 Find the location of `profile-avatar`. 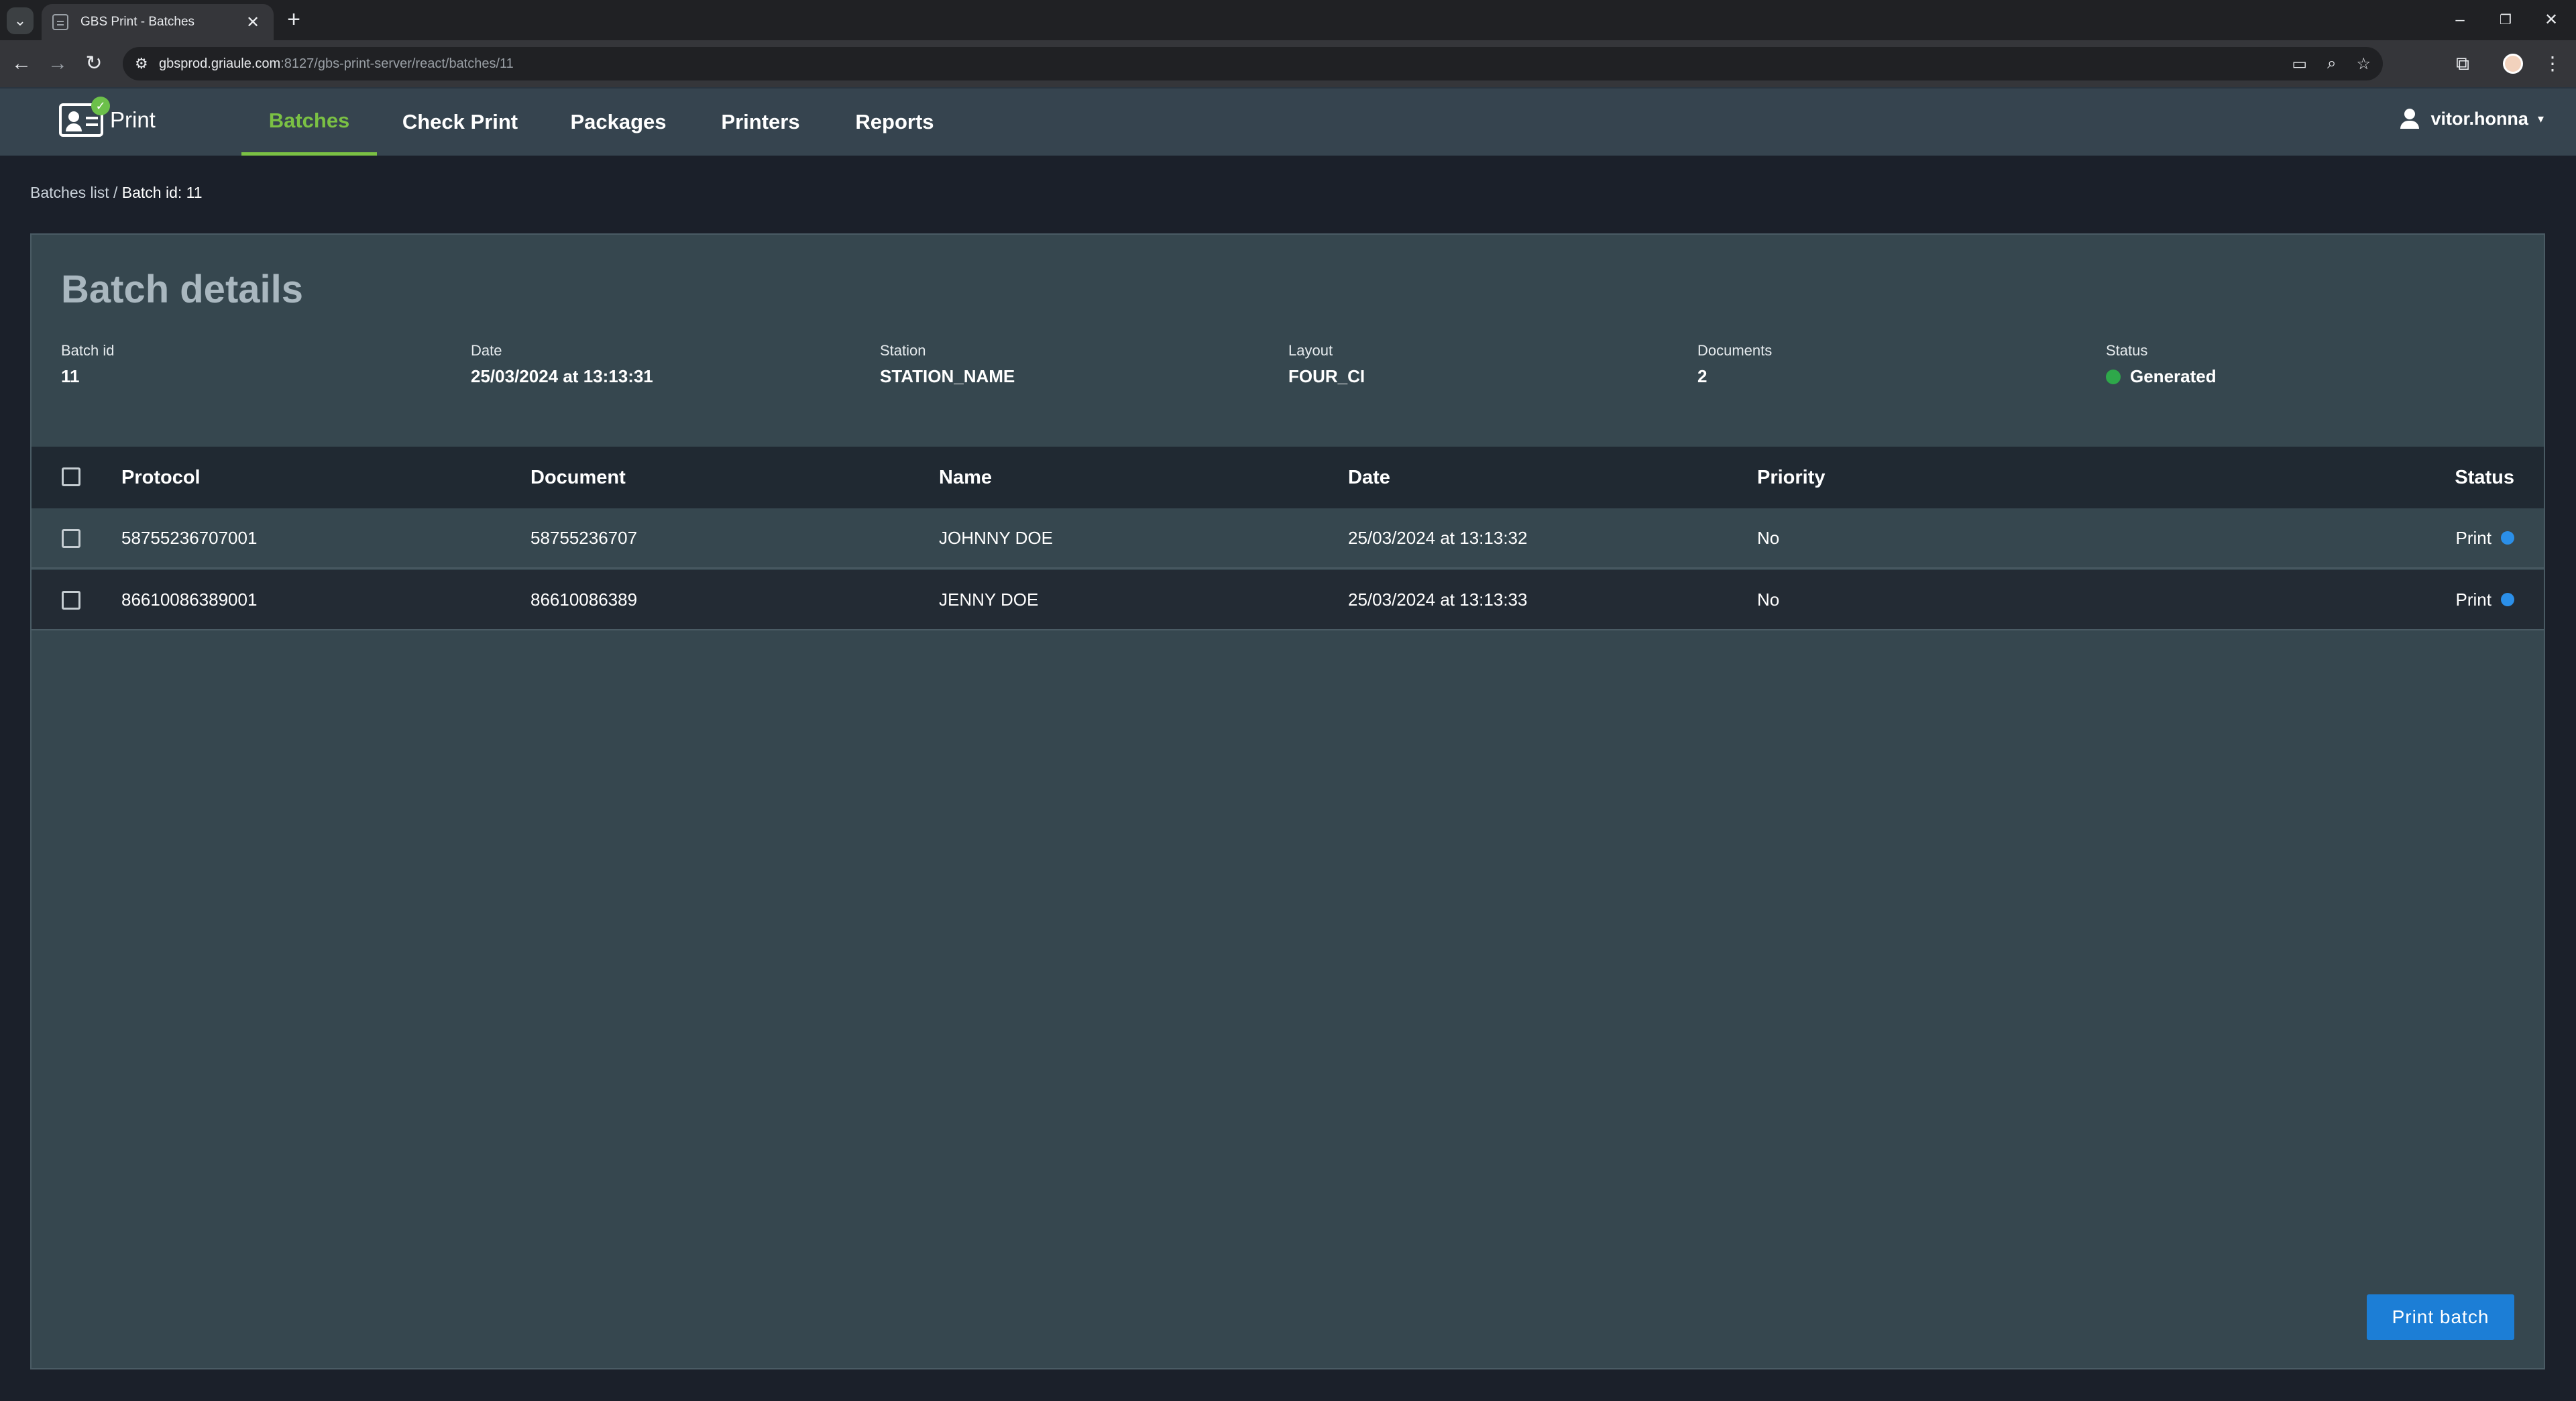

profile-avatar is located at coordinates (2513, 64).